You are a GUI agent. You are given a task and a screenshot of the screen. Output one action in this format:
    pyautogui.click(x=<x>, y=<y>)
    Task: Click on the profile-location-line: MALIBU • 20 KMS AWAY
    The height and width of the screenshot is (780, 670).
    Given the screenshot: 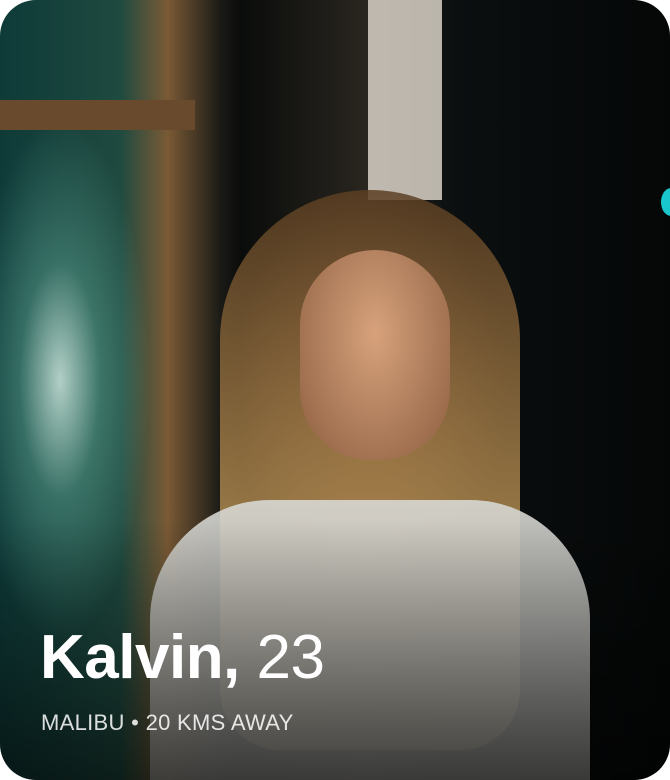 What is the action you would take?
    pyautogui.click(x=167, y=723)
    